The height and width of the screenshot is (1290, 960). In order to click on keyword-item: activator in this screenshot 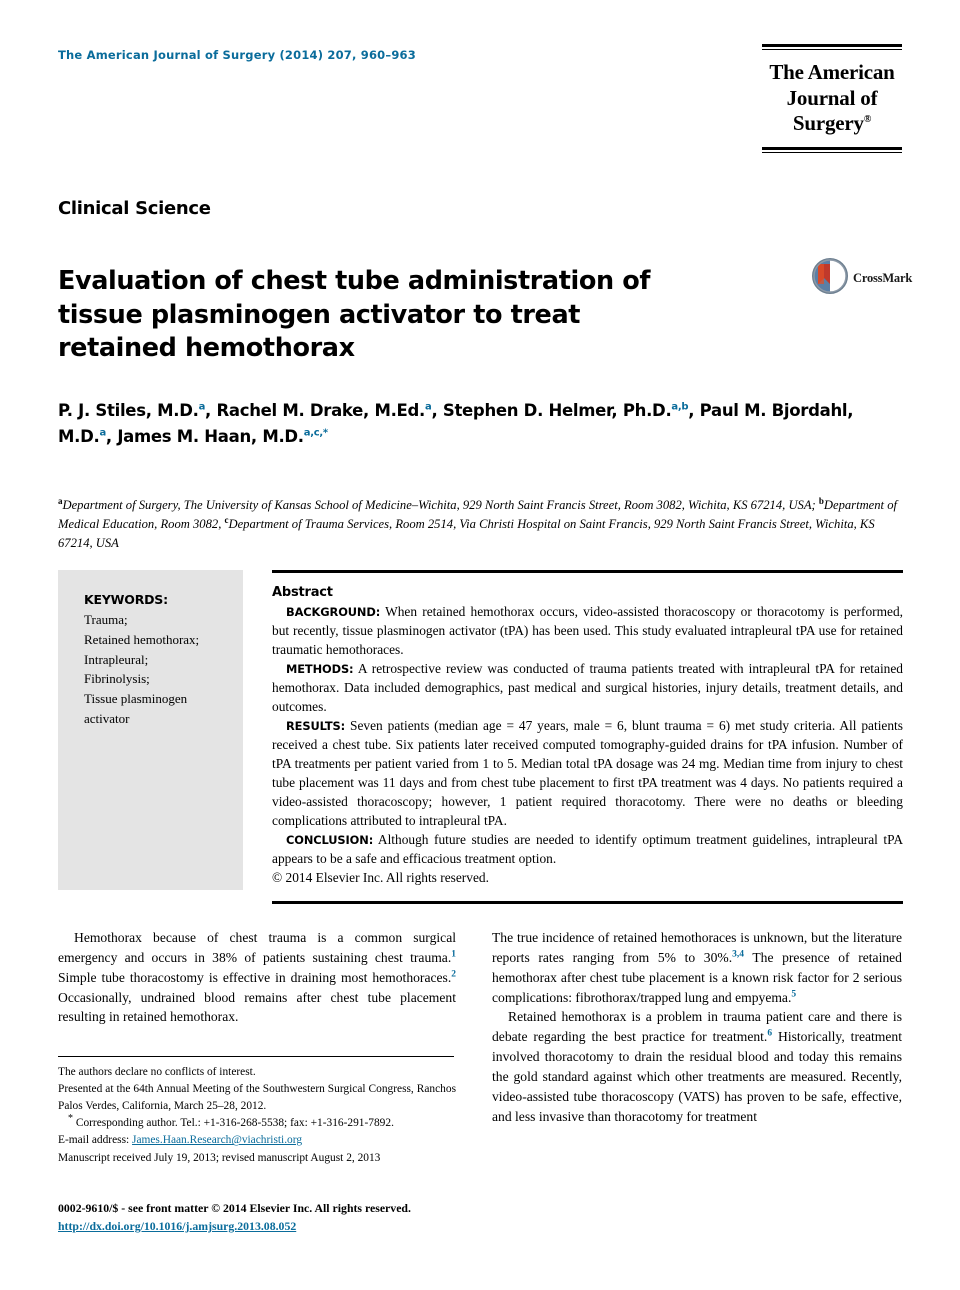, I will do `click(107, 718)`.